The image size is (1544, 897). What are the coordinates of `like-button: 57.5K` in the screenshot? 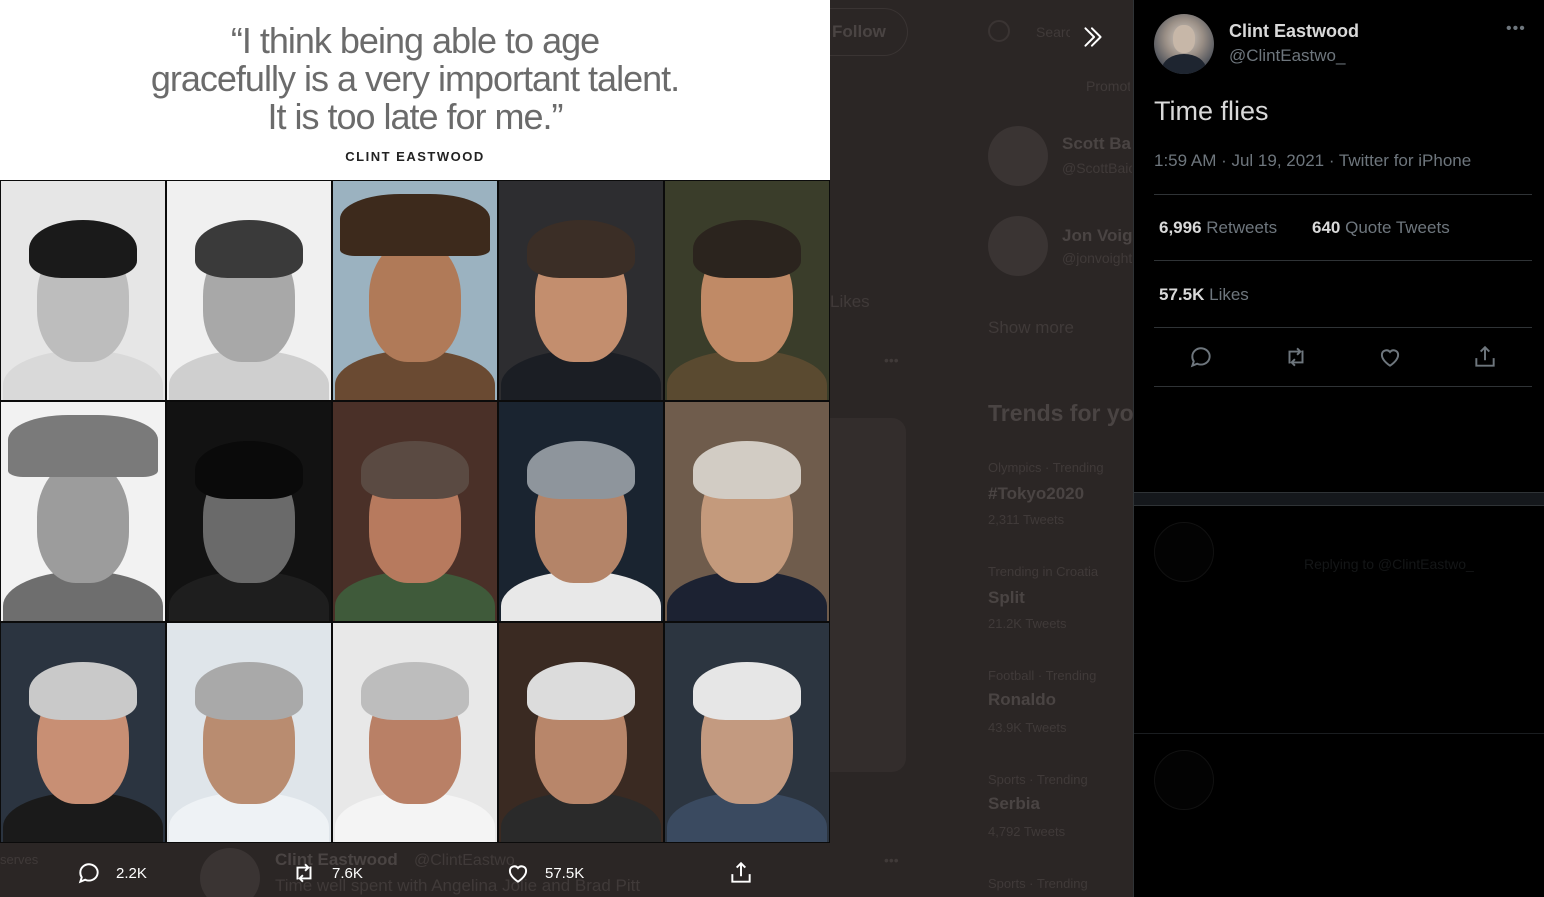 It's located at (544, 873).